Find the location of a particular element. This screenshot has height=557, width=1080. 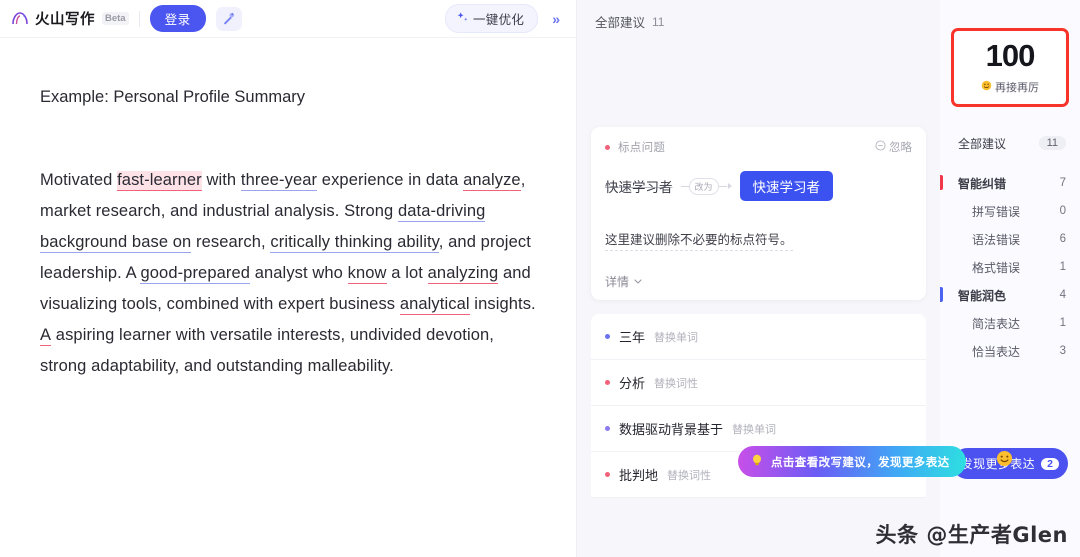

sidebar-item-智能润色: 智能润色 4 is located at coordinates (1010, 295).